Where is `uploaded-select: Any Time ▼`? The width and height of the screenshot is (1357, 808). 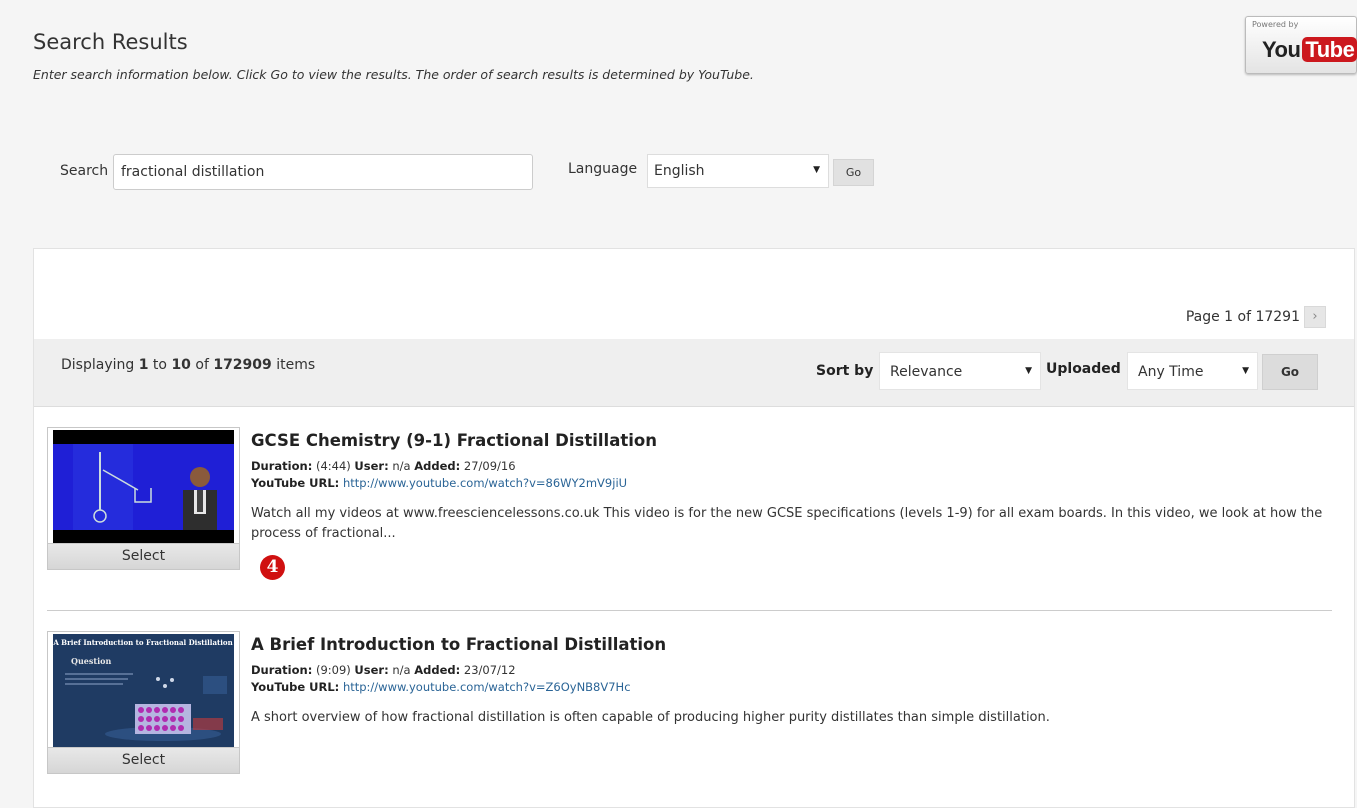 uploaded-select: Any Time ▼ is located at coordinates (1192, 371).